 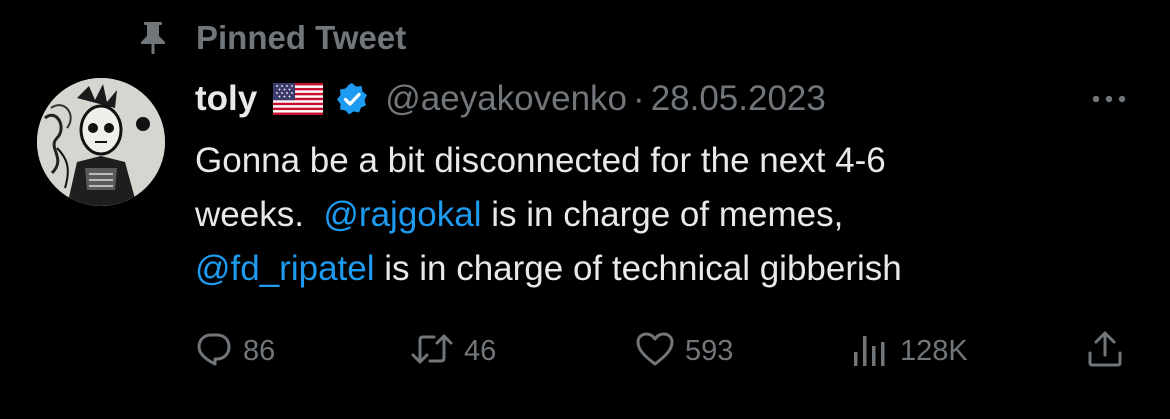 I want to click on tweet-actions: 86 46 593 128K, so click(x=667, y=351).